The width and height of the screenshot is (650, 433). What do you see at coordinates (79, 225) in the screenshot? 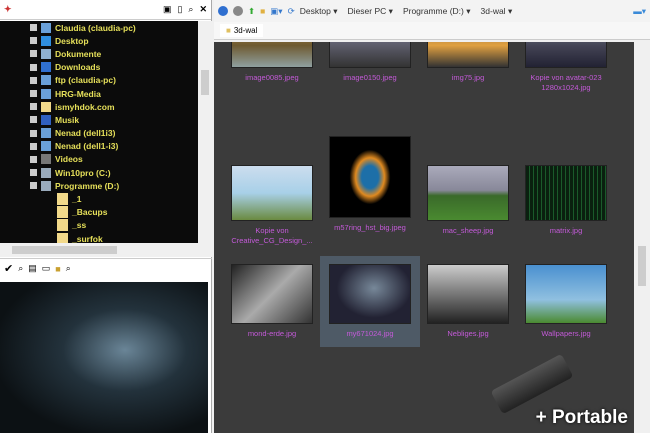
I see `tree-item-label: _ss` at bounding box center [79, 225].